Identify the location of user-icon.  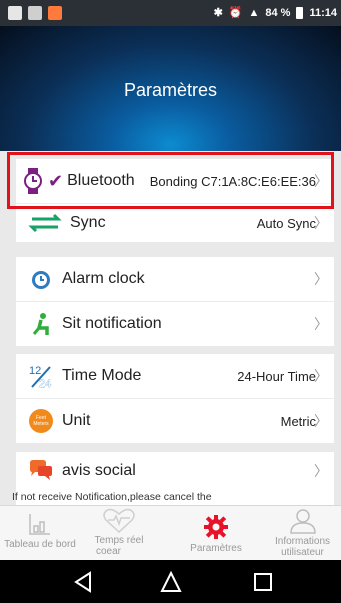
(302, 521).